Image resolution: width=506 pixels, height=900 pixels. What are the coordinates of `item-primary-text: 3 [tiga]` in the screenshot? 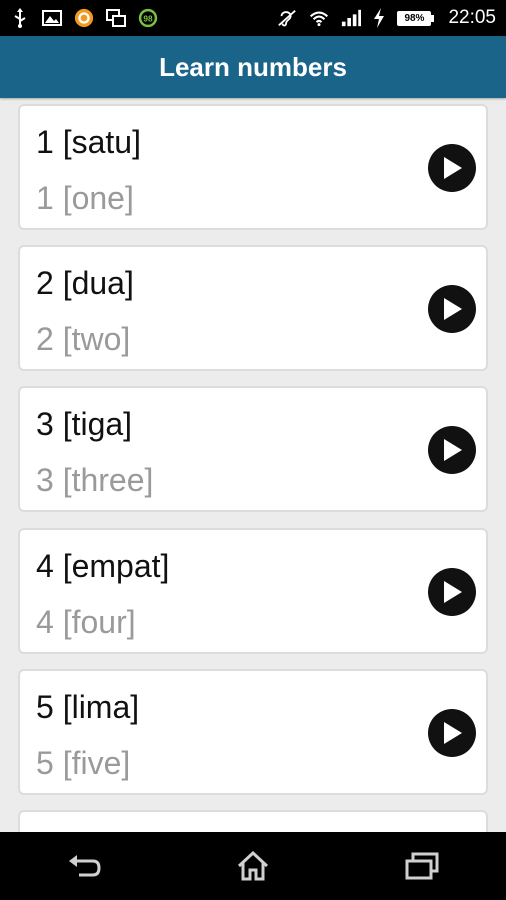 It's located at (84, 424).